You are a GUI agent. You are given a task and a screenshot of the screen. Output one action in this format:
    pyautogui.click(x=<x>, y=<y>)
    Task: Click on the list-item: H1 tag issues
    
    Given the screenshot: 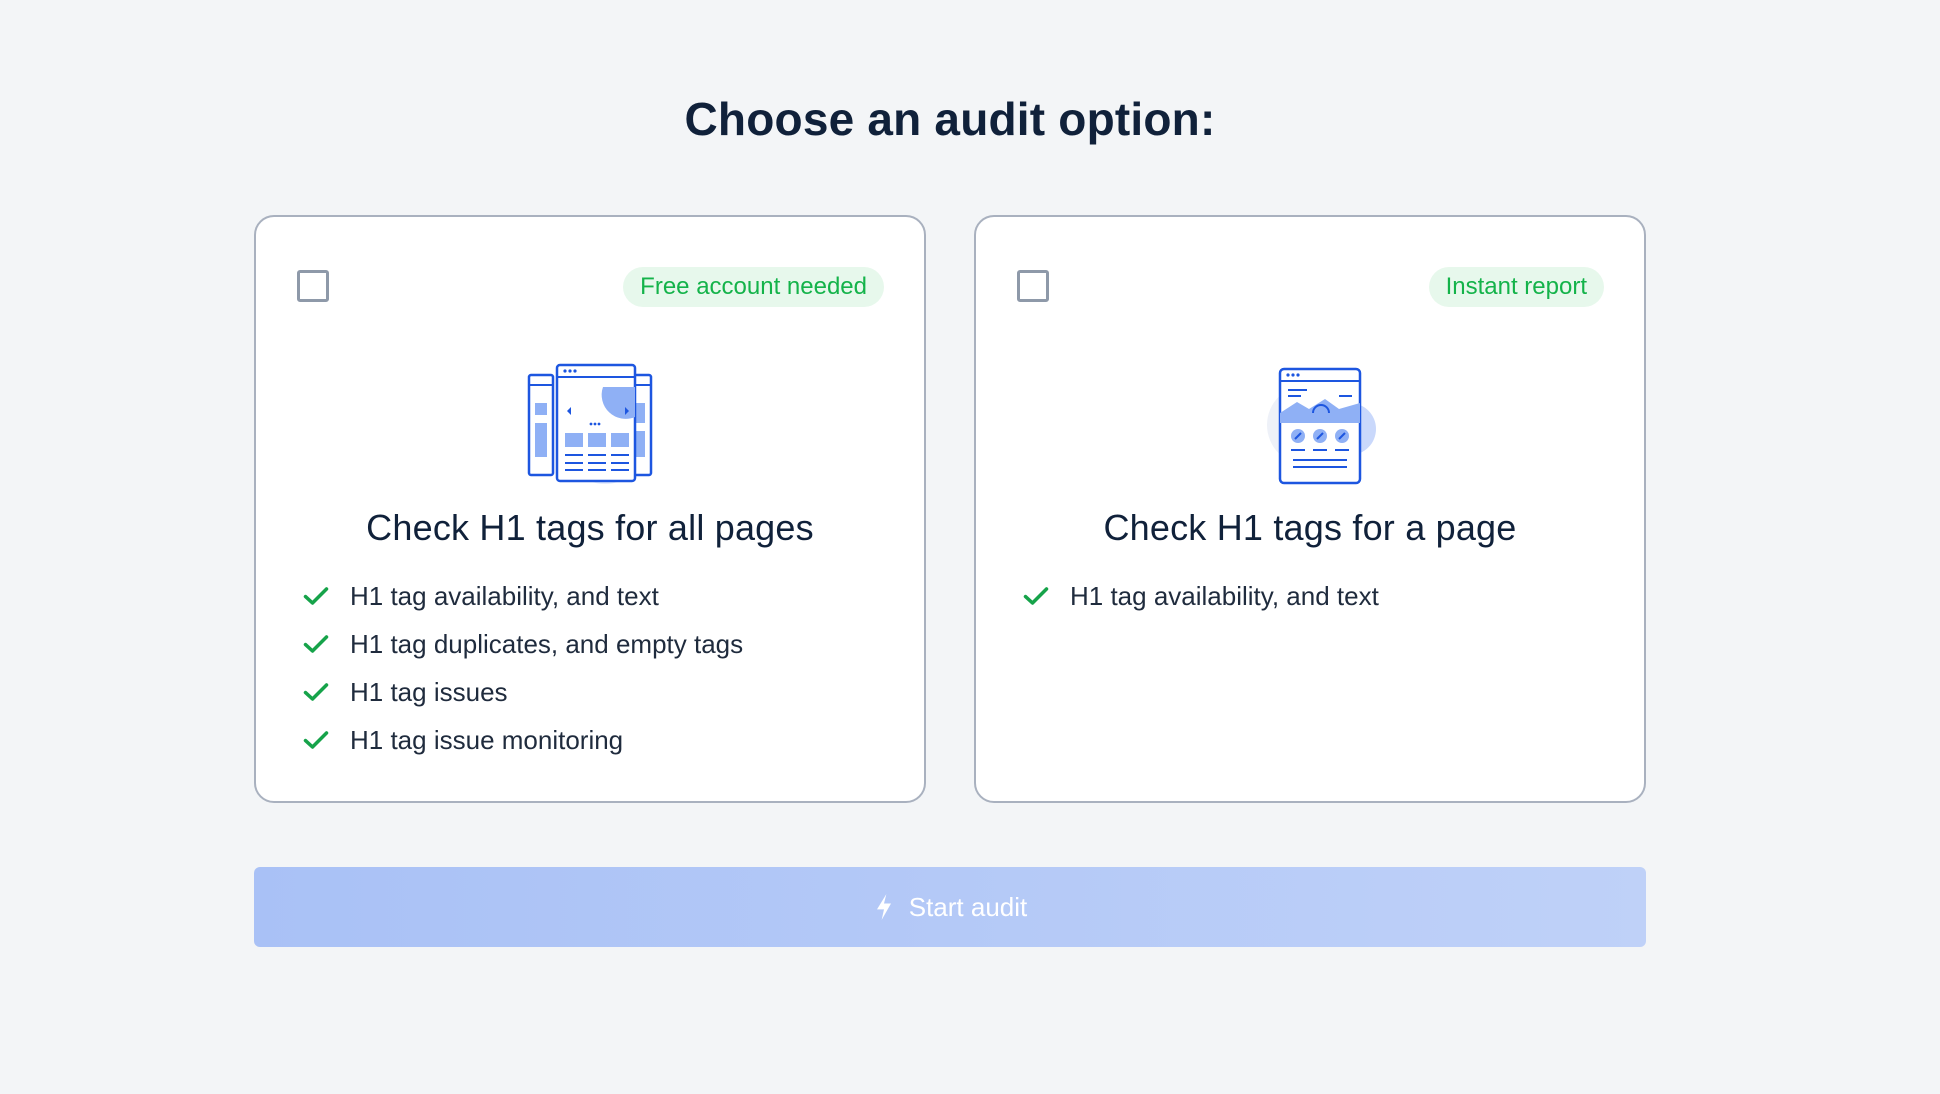 What is the action you would take?
    pyautogui.click(x=522, y=692)
    